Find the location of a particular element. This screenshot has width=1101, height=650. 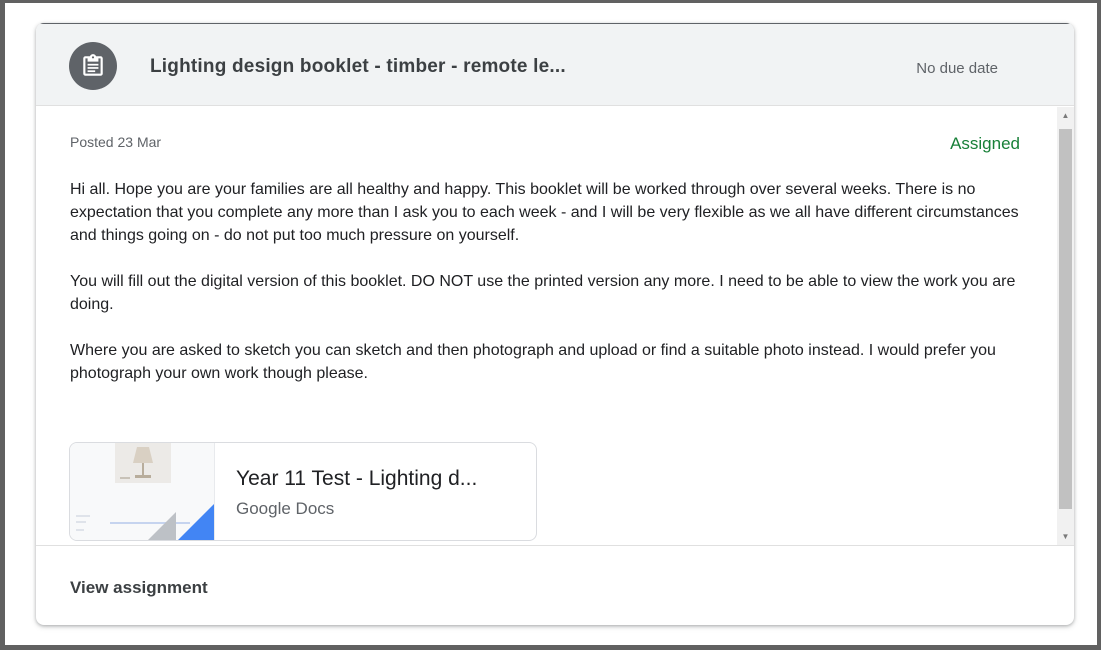

view-assignment-link: View assignment is located at coordinates (139, 588).